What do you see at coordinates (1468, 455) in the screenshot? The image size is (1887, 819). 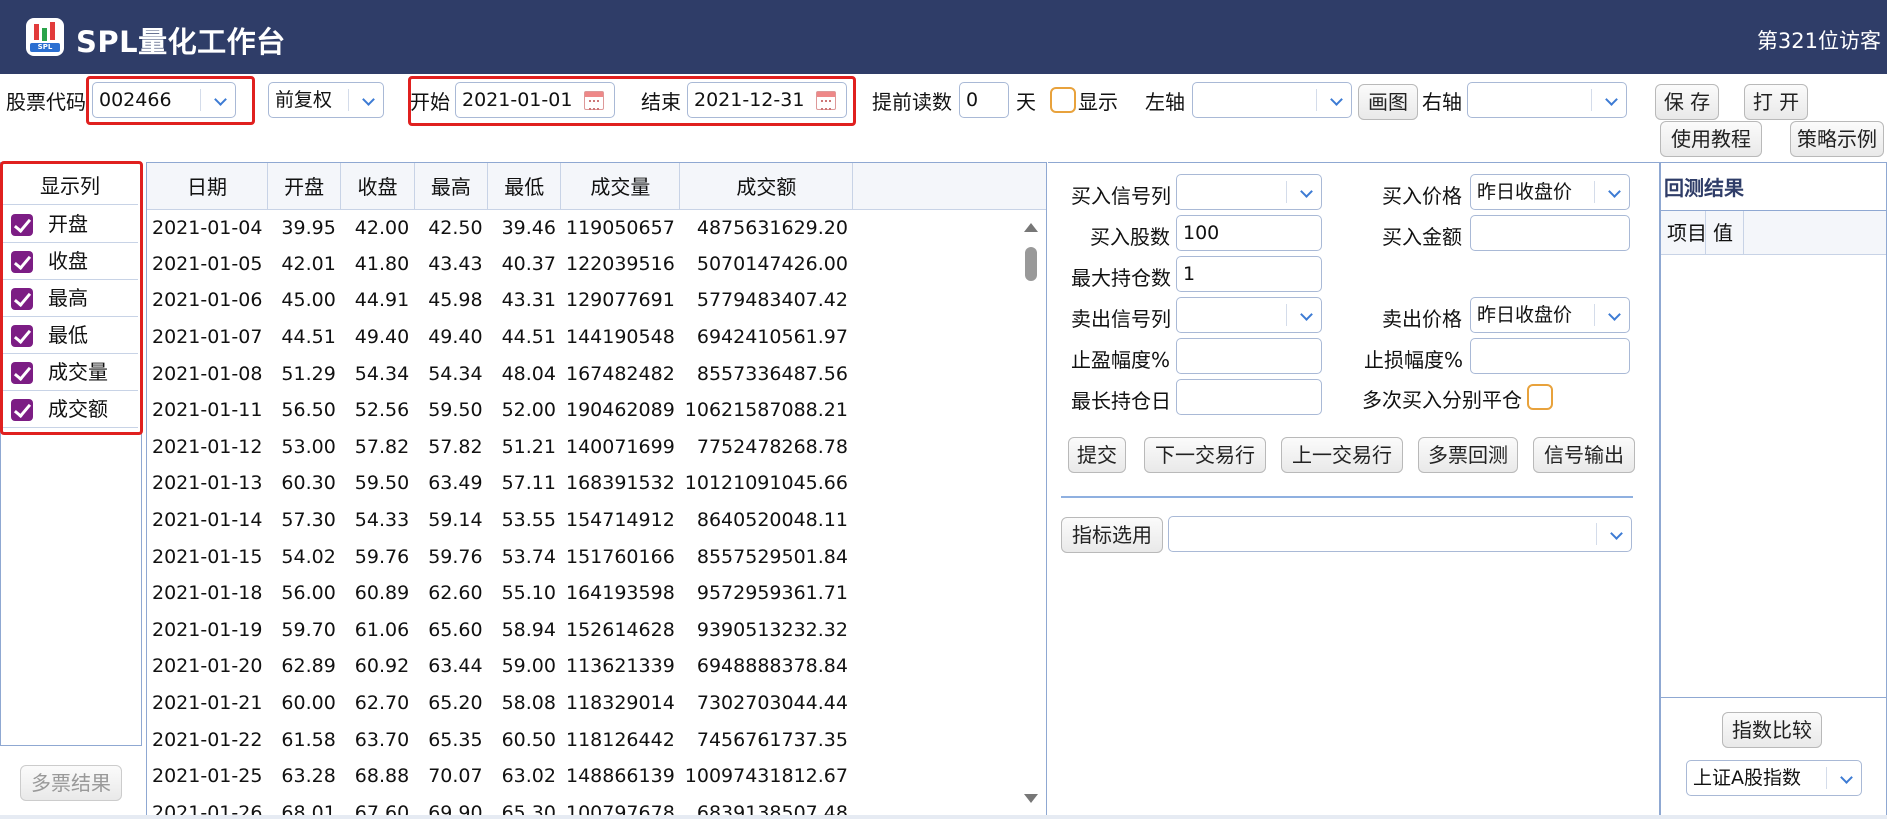 I see `multi-backtest-button: 多票回测` at bounding box center [1468, 455].